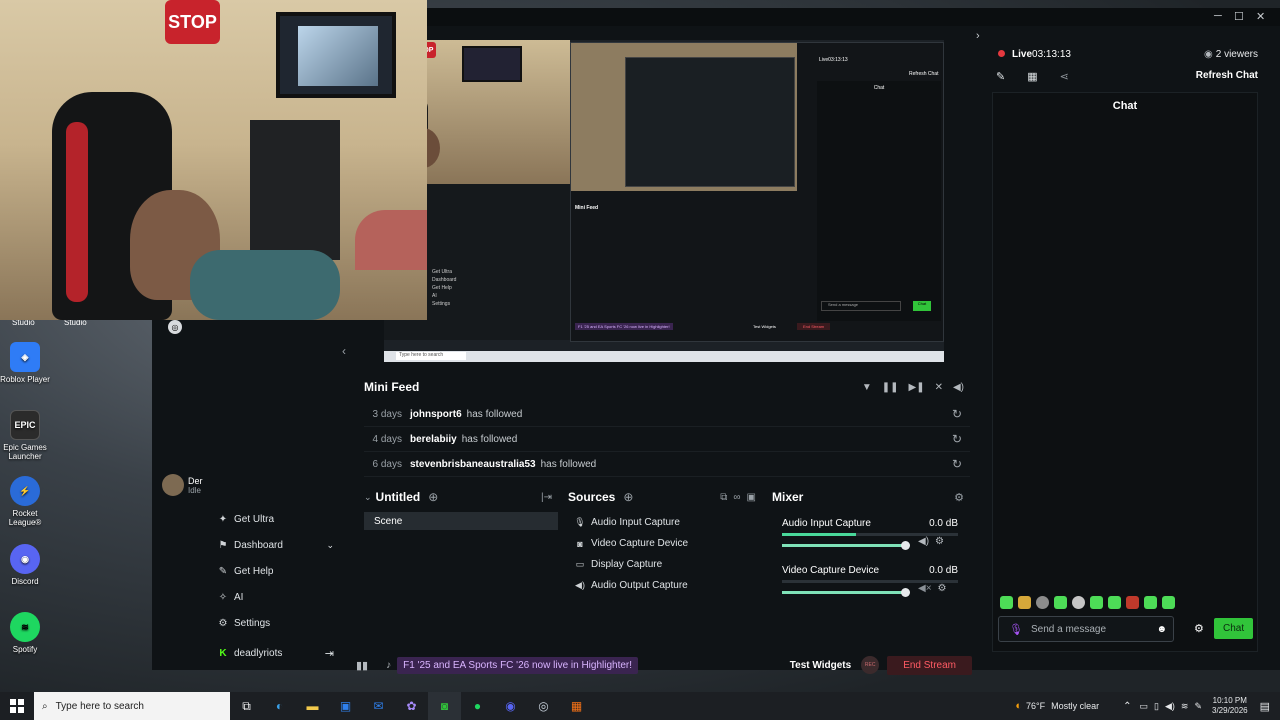 The image size is (1280, 720). I want to click on scene-transition-icon: |⇥, so click(546, 497).